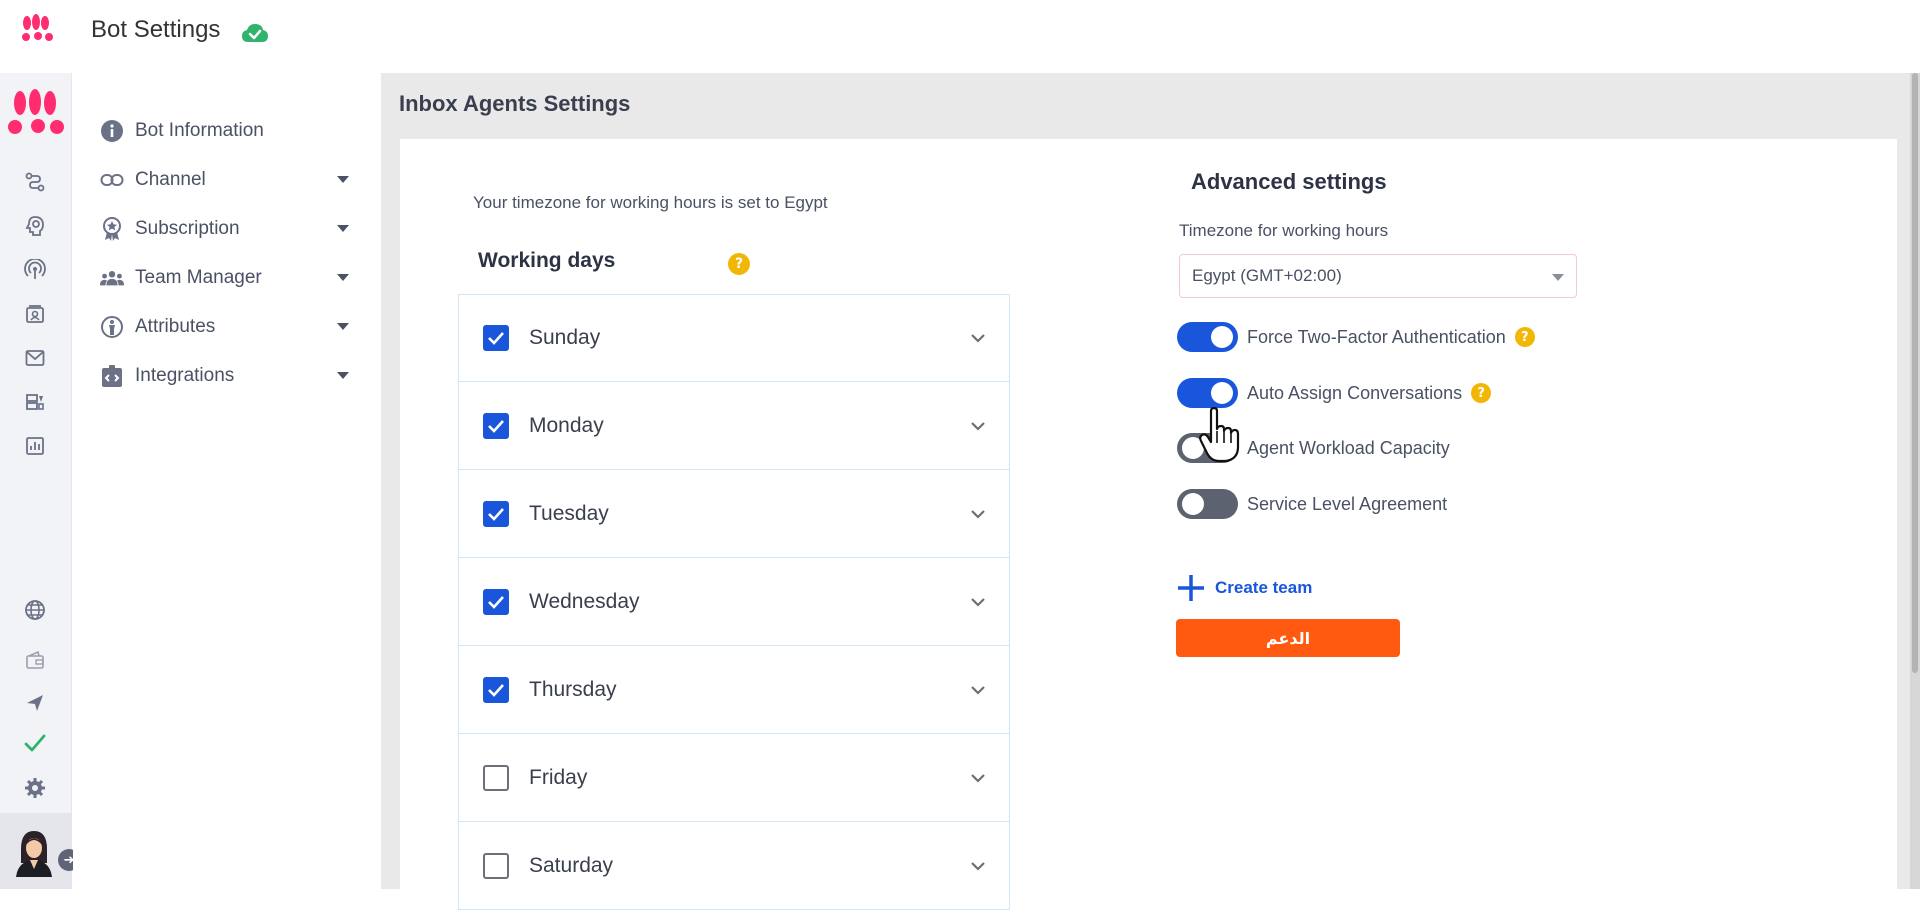 The image size is (1920, 910). Describe the element at coordinates (112, 278) in the screenshot. I see `team-icon` at that location.